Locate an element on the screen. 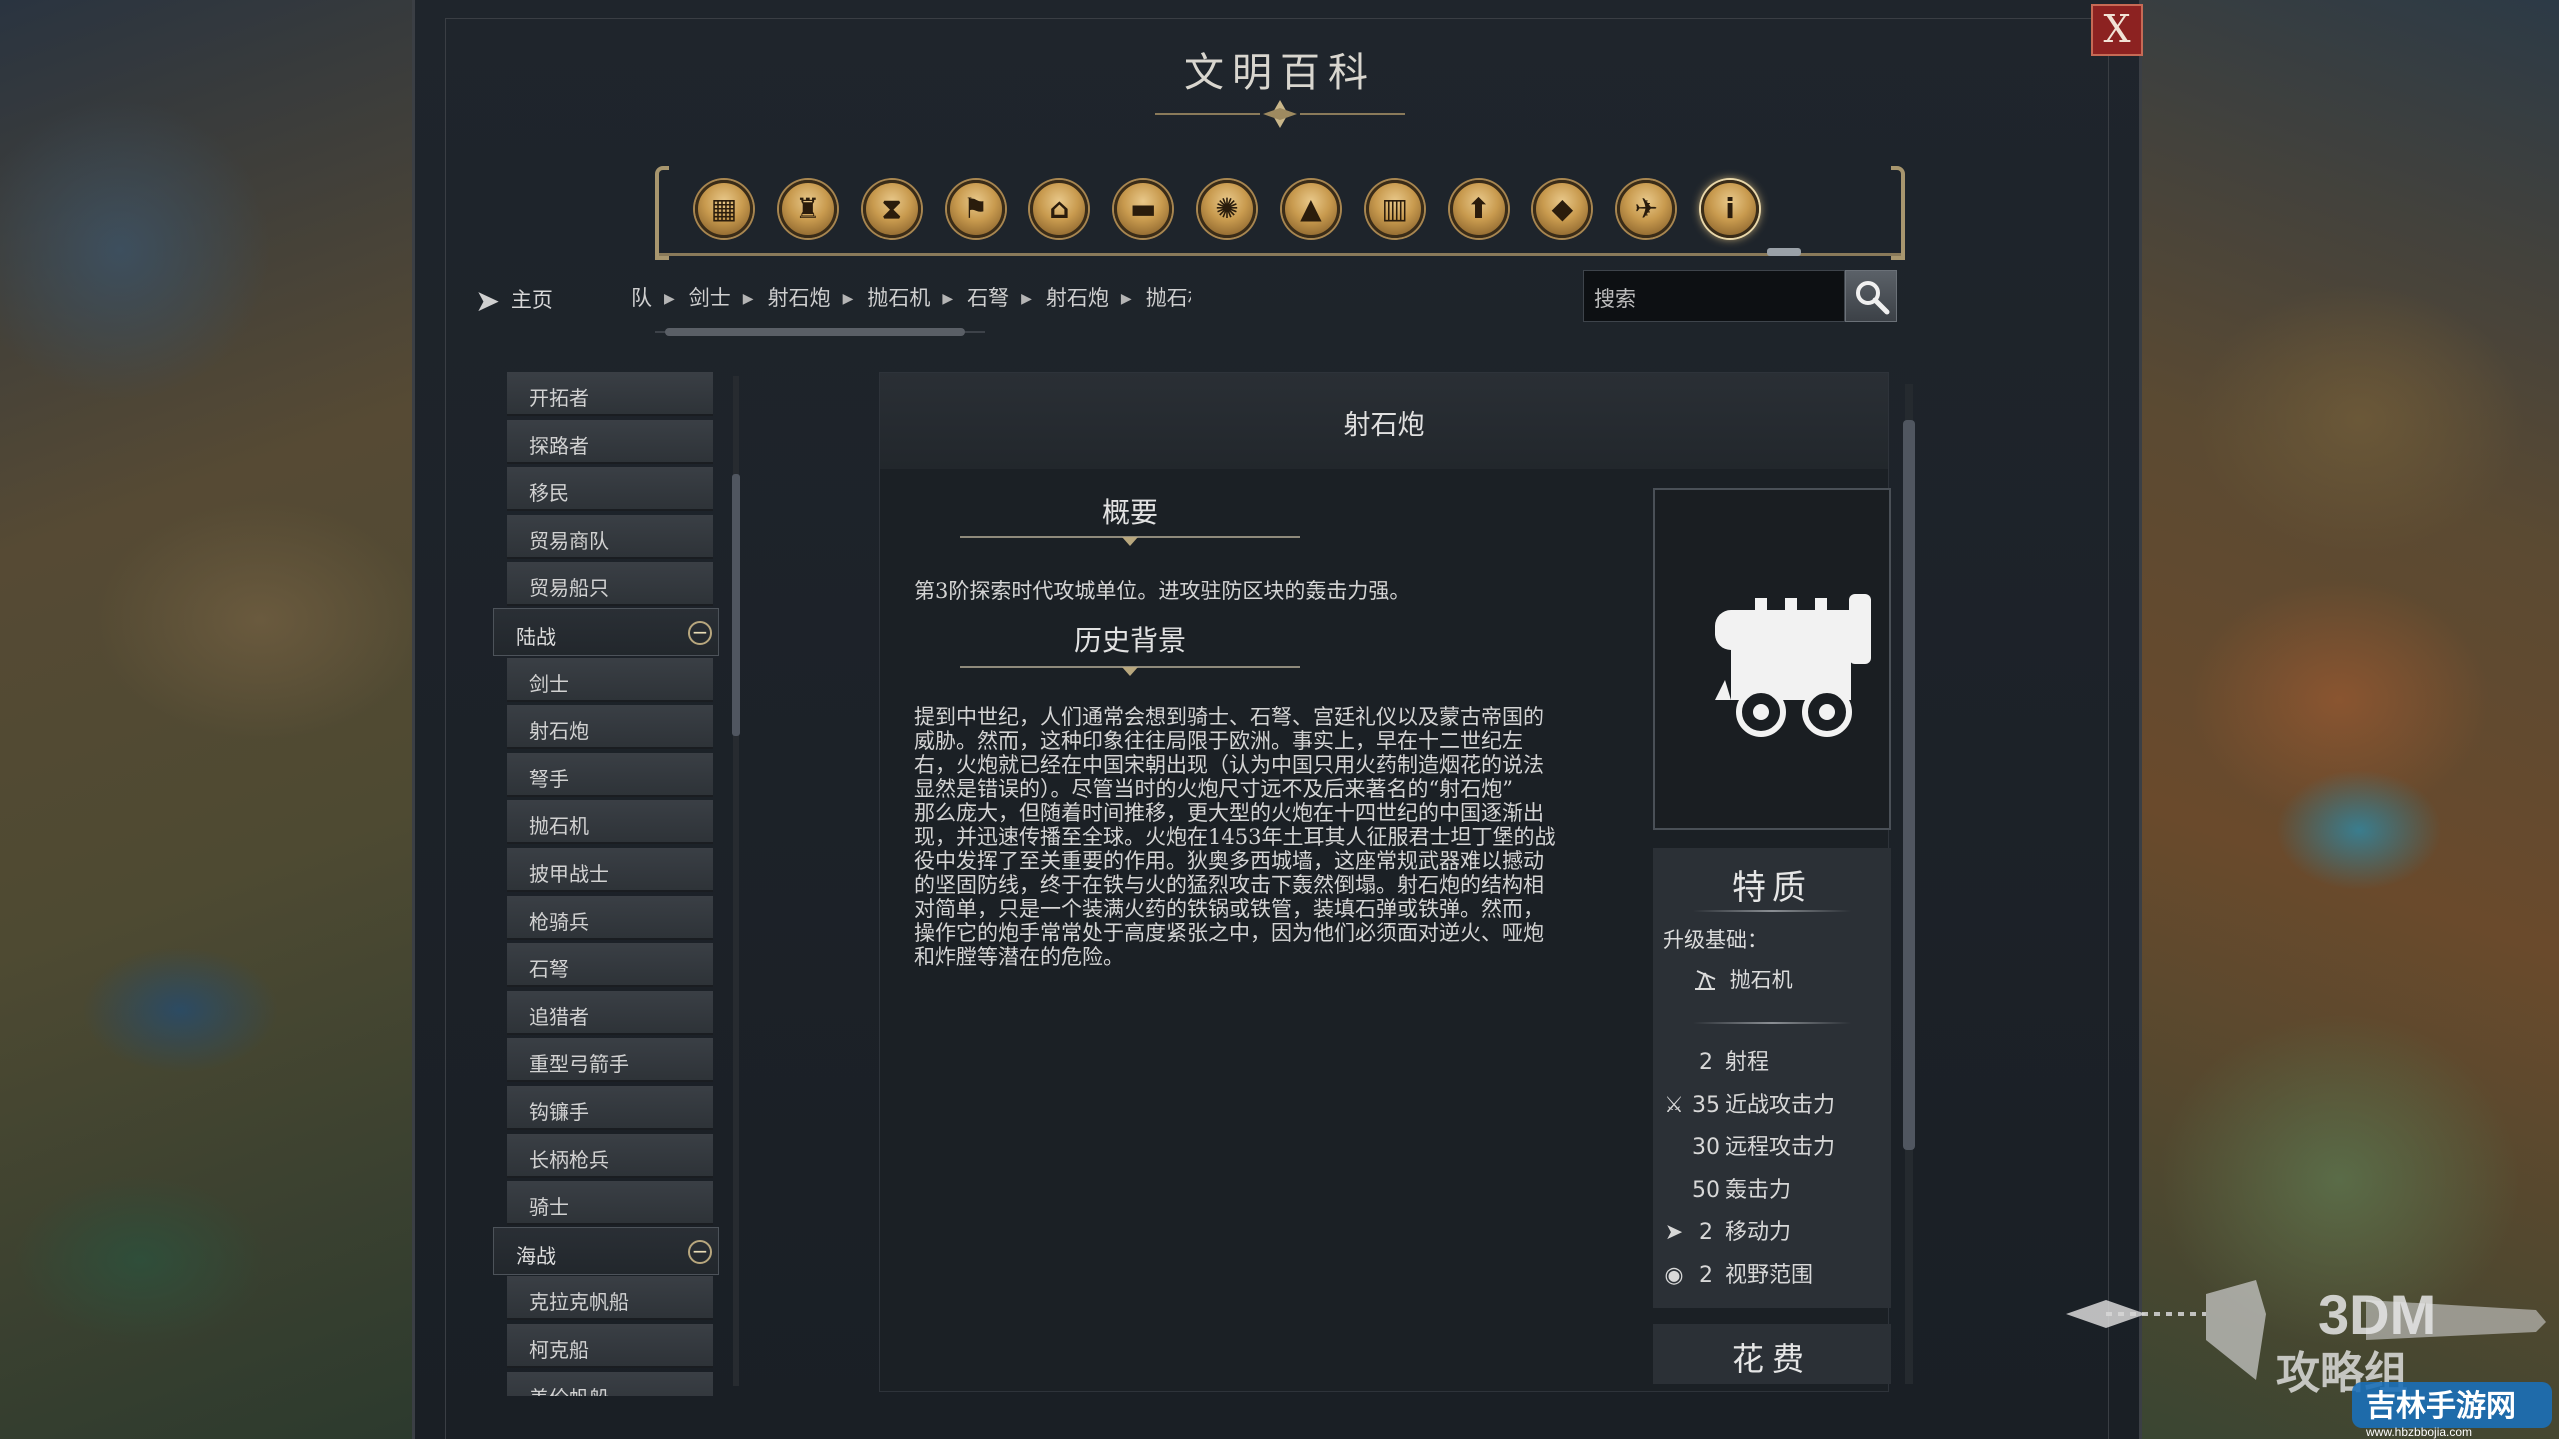  terrain-mountain-icon: ▲ is located at coordinates (1310, 209).